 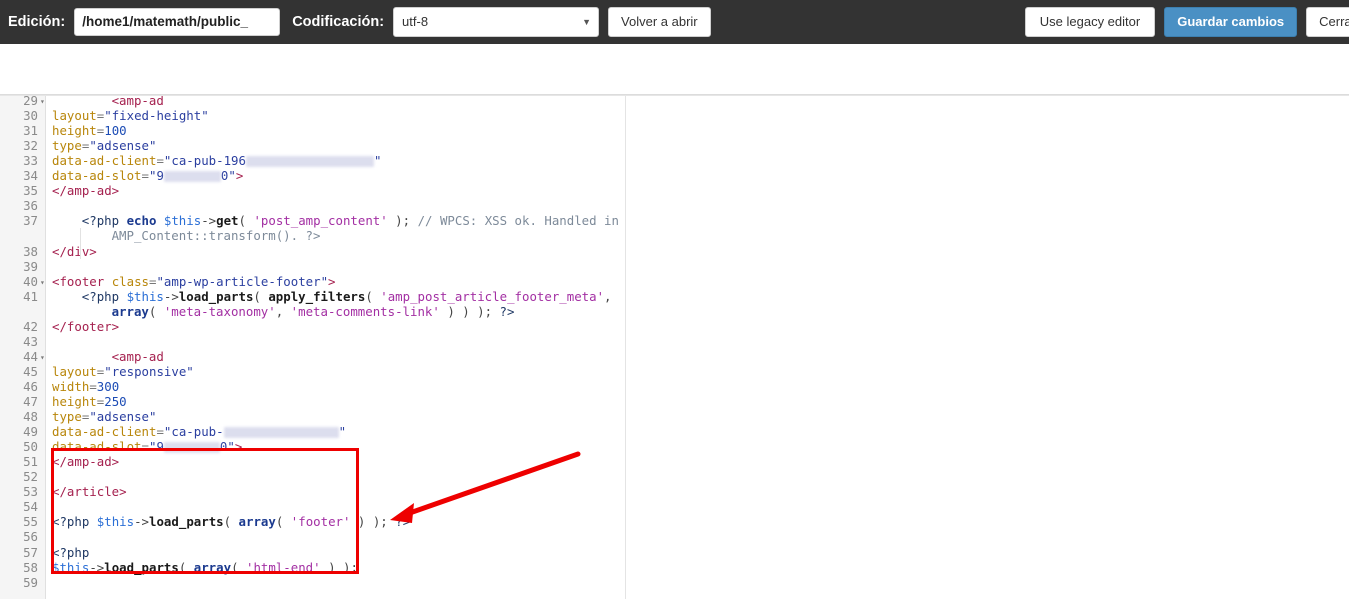 I want to click on code-token: 100, so click(x=115, y=131).